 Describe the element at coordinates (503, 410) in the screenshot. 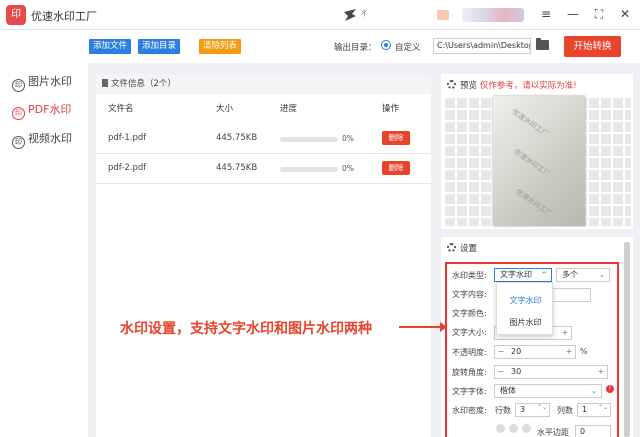

I see `rows-label: 行数` at that location.